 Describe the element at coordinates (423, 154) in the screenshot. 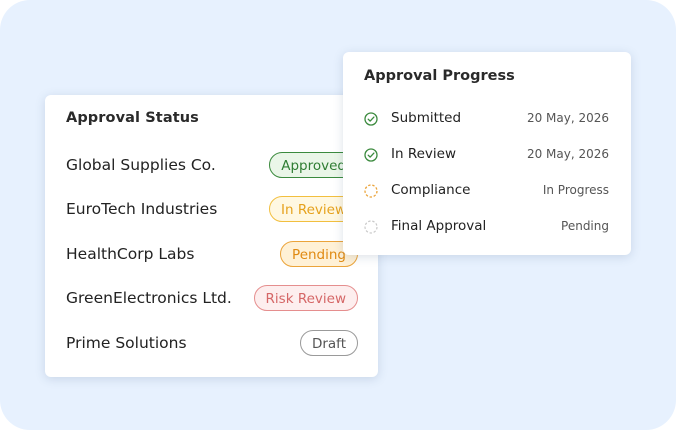

I see `step-label: In Review` at that location.